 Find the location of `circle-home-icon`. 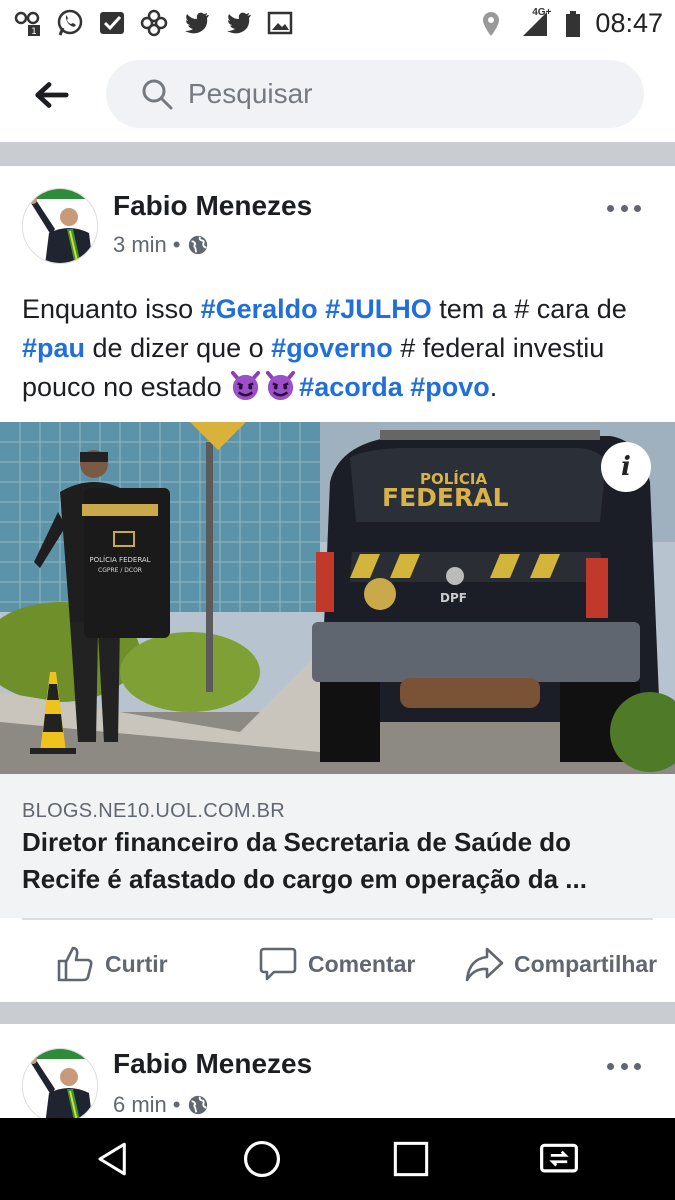

circle-home-icon is located at coordinates (262, 1159).